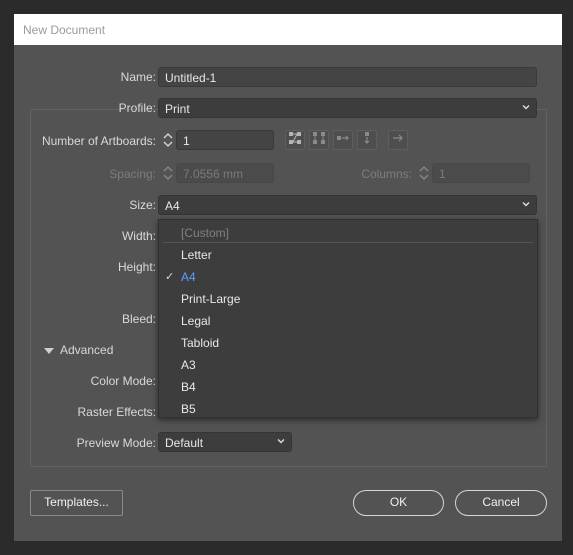  What do you see at coordinates (288, 29) in the screenshot?
I see `title-bar: New Document` at bounding box center [288, 29].